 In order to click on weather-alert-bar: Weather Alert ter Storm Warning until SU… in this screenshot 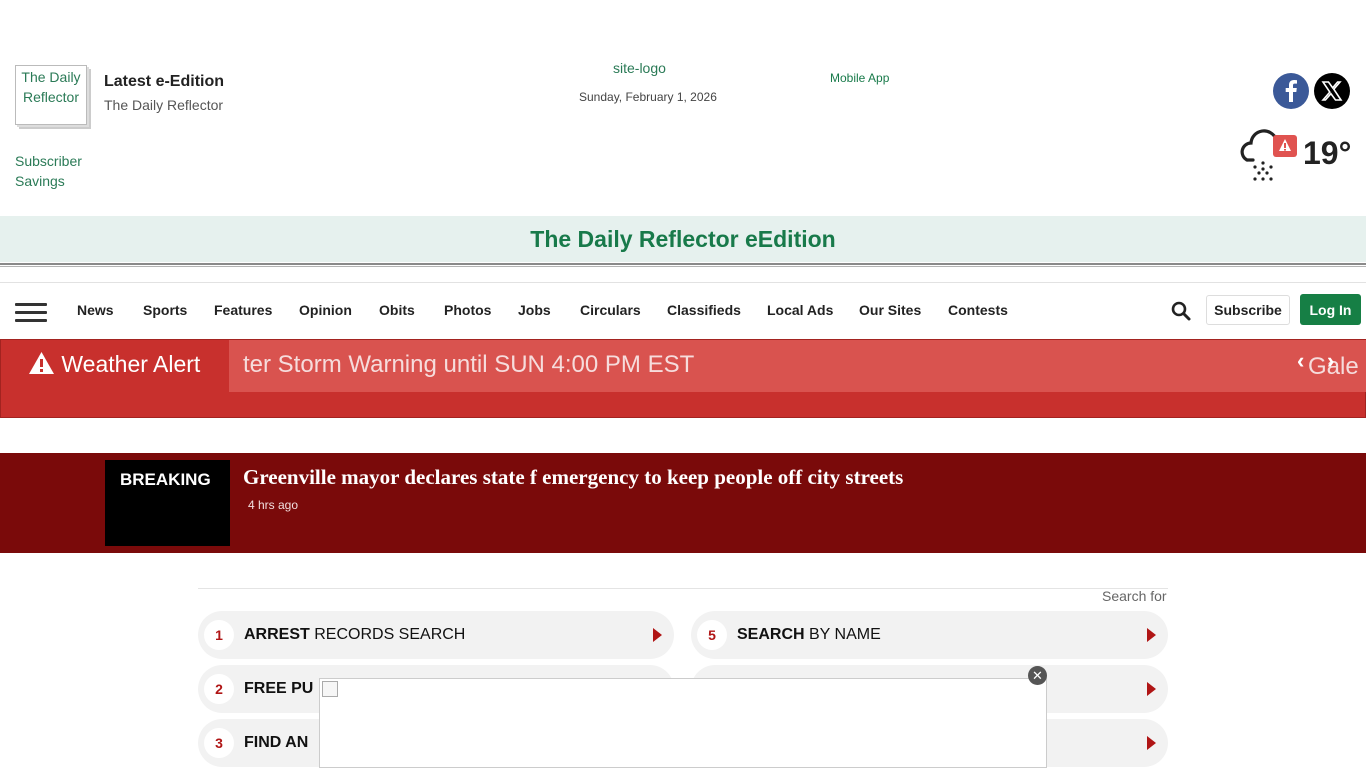, I will do `click(683, 378)`.